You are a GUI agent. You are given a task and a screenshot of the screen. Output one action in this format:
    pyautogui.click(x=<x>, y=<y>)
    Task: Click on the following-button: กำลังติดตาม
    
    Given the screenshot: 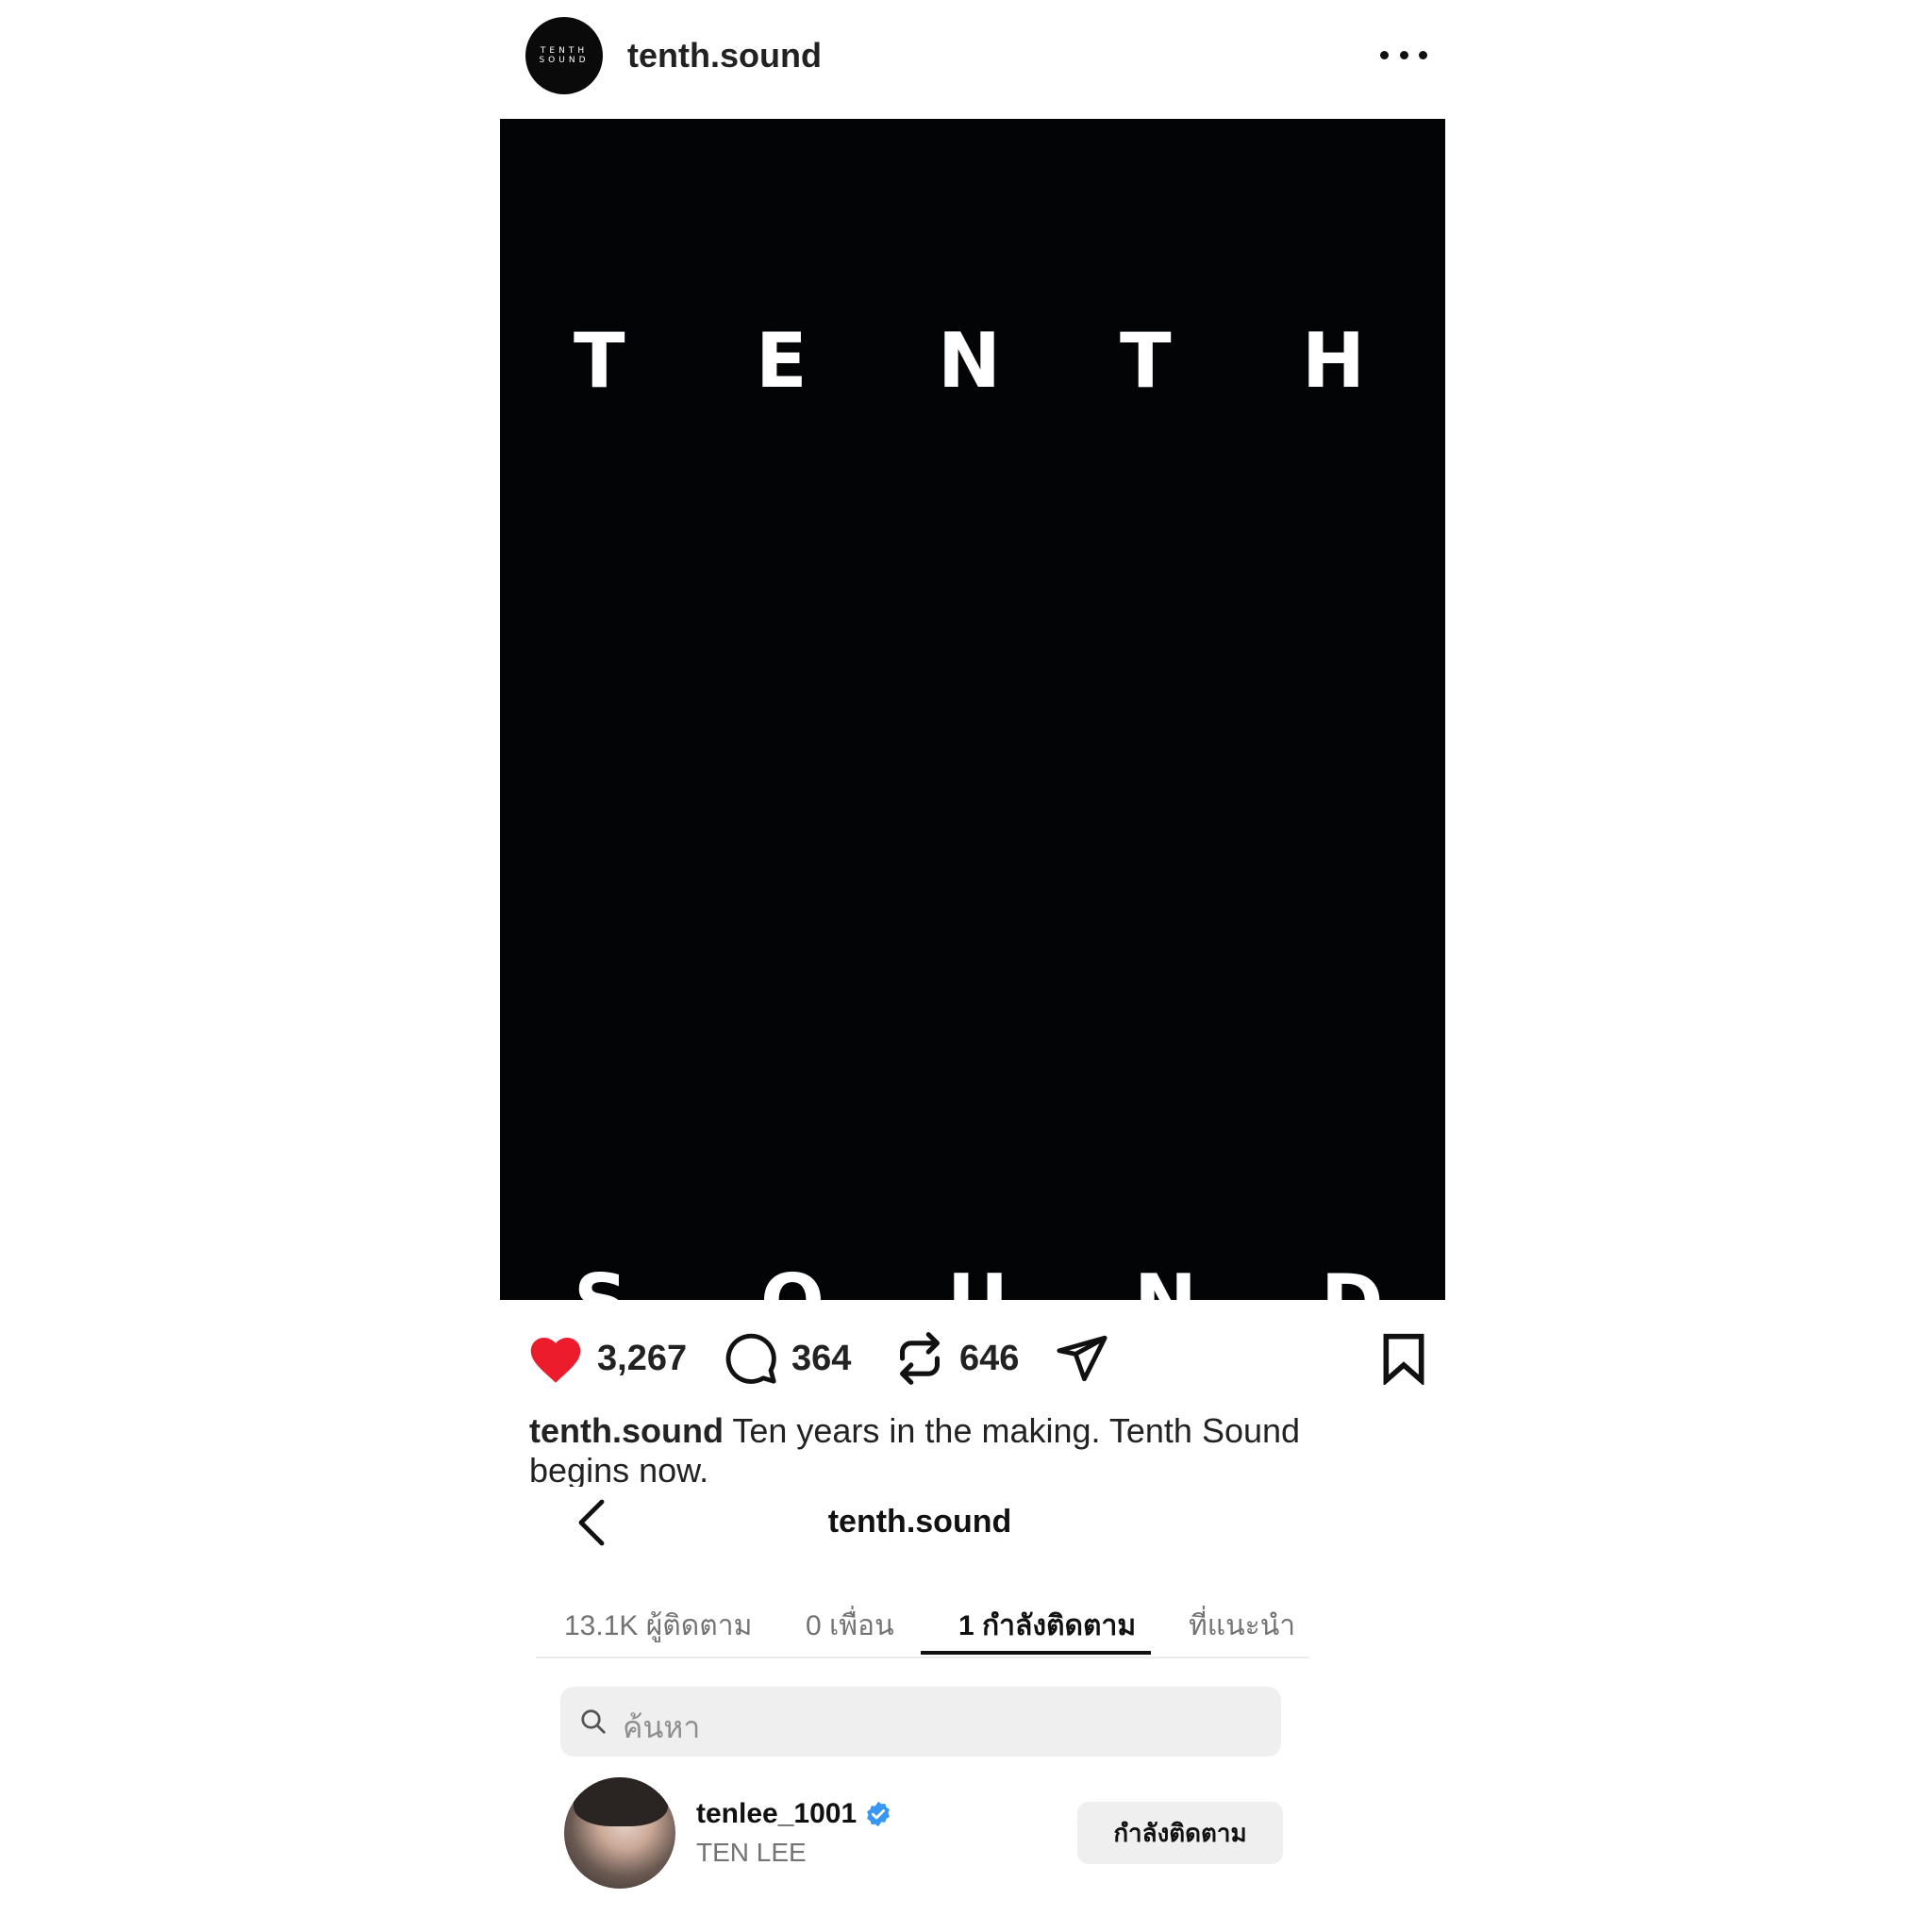 What is the action you would take?
    pyautogui.click(x=1180, y=1833)
    